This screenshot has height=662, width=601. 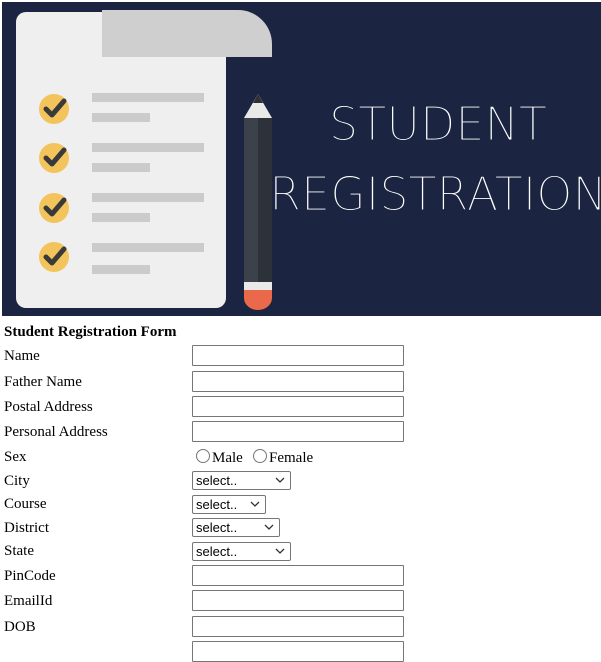 What do you see at coordinates (22, 356) in the screenshot?
I see `name-label: Name` at bounding box center [22, 356].